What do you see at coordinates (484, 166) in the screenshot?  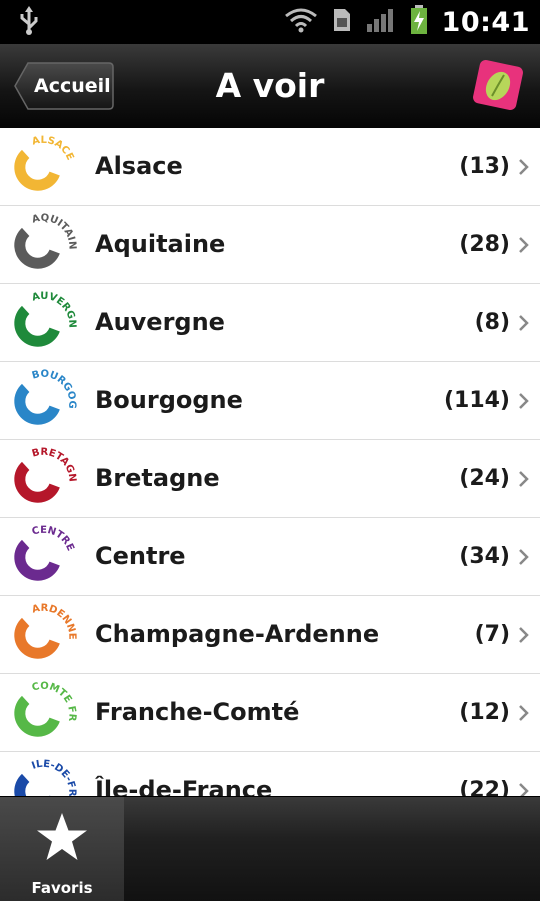 I see `region-count: (13)` at bounding box center [484, 166].